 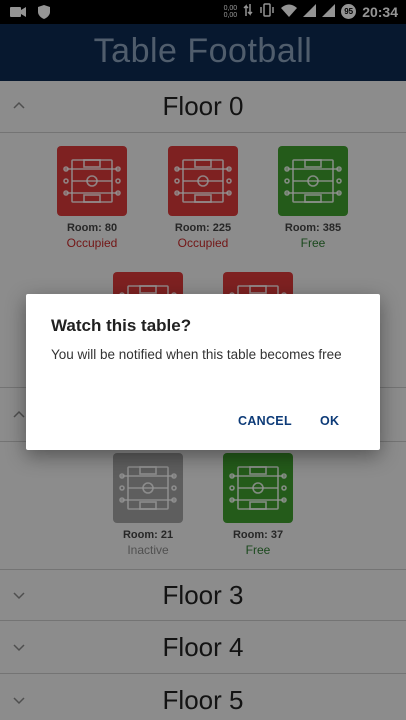 I want to click on dialog-title: Watch this table?, so click(x=121, y=325).